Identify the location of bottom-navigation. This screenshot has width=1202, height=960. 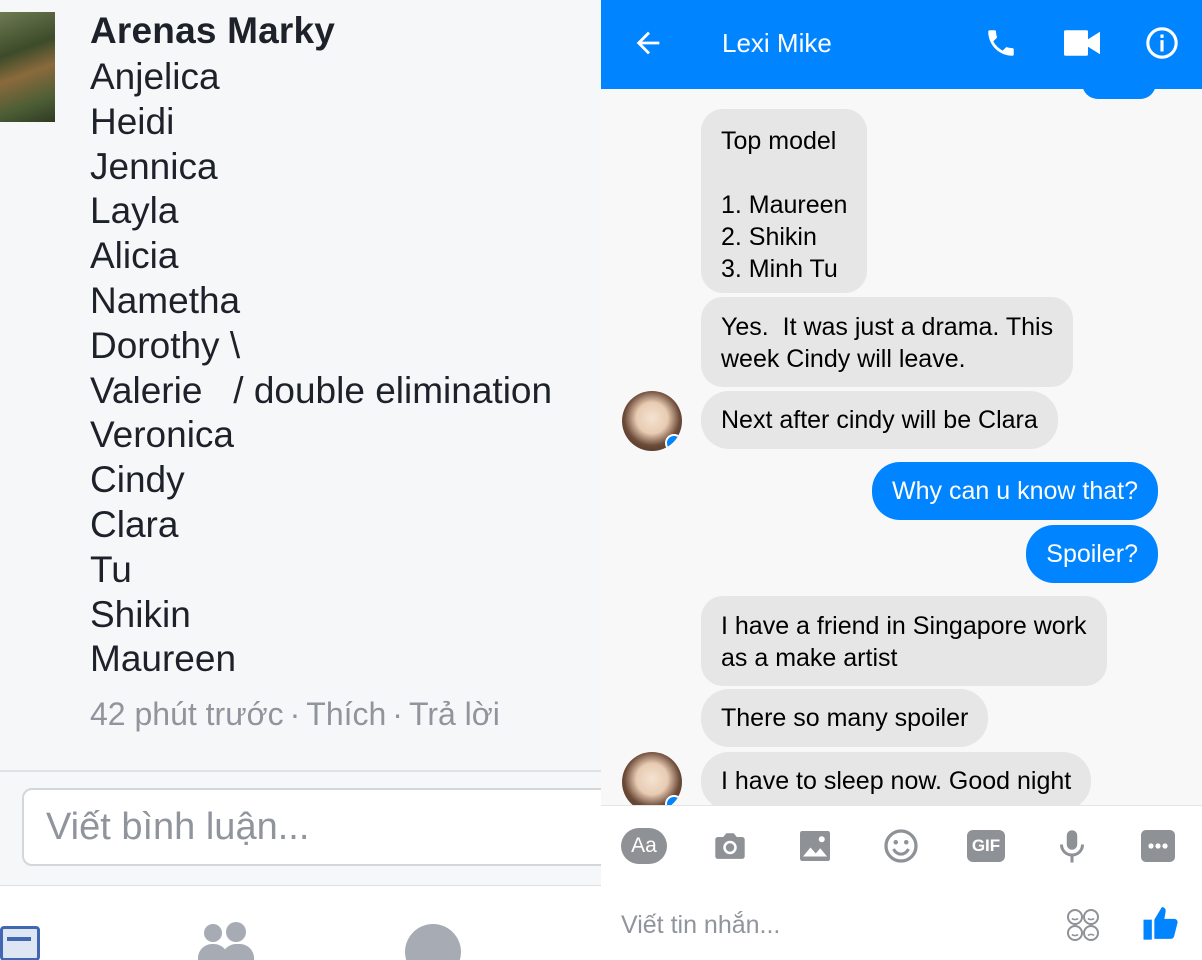
(300, 922).